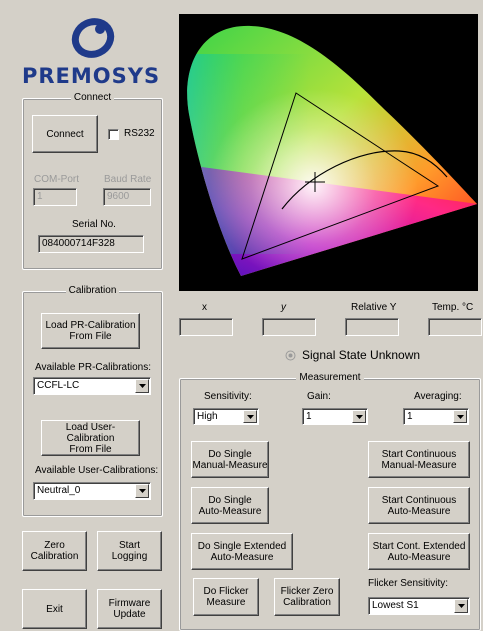 The image size is (483, 631). Describe the element at coordinates (55, 197) in the screenshot. I see `com-port-field: 1` at that location.